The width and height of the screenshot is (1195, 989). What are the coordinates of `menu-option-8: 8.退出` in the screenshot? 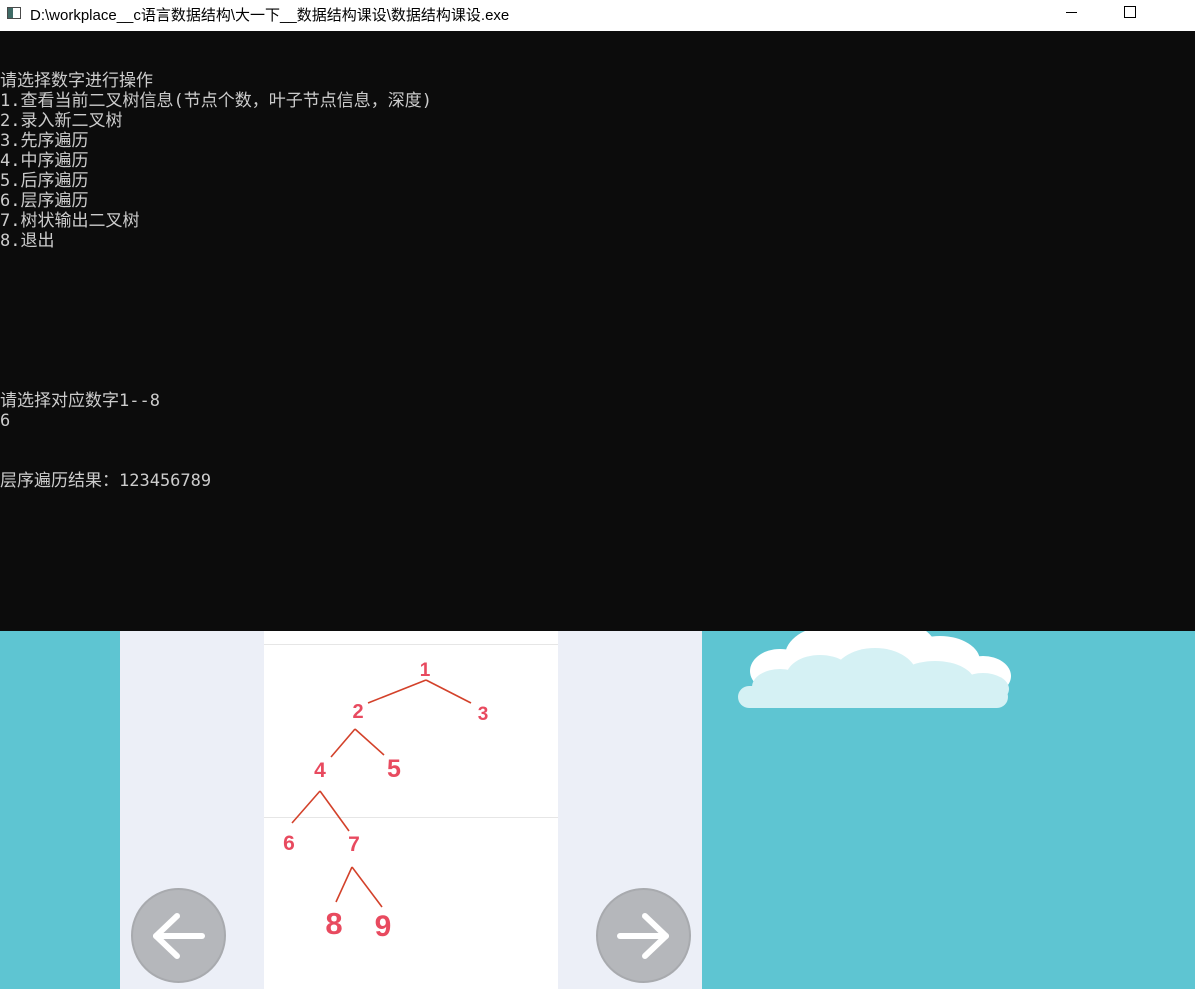 It's located at (27, 241).